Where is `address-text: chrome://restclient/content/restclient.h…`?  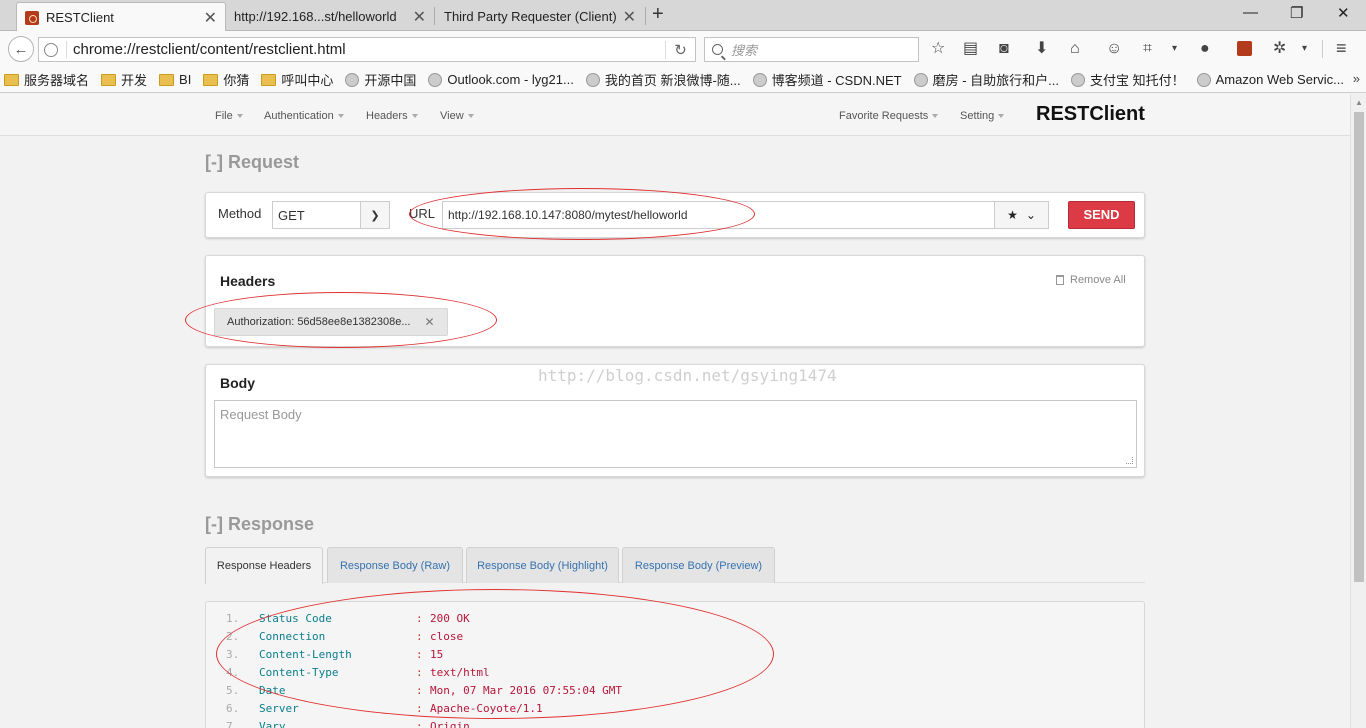 address-text: chrome://restclient/content/restclient.h… is located at coordinates (365, 49).